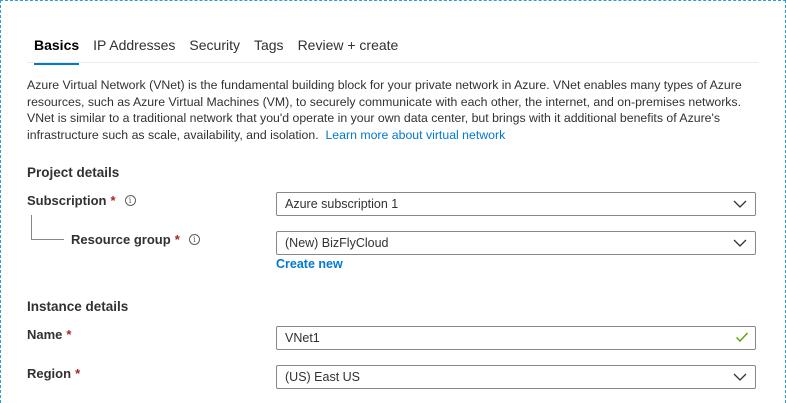 This screenshot has width=786, height=403. Describe the element at coordinates (67, 200) in the screenshot. I see `subscription-label-text: Subscription` at that location.